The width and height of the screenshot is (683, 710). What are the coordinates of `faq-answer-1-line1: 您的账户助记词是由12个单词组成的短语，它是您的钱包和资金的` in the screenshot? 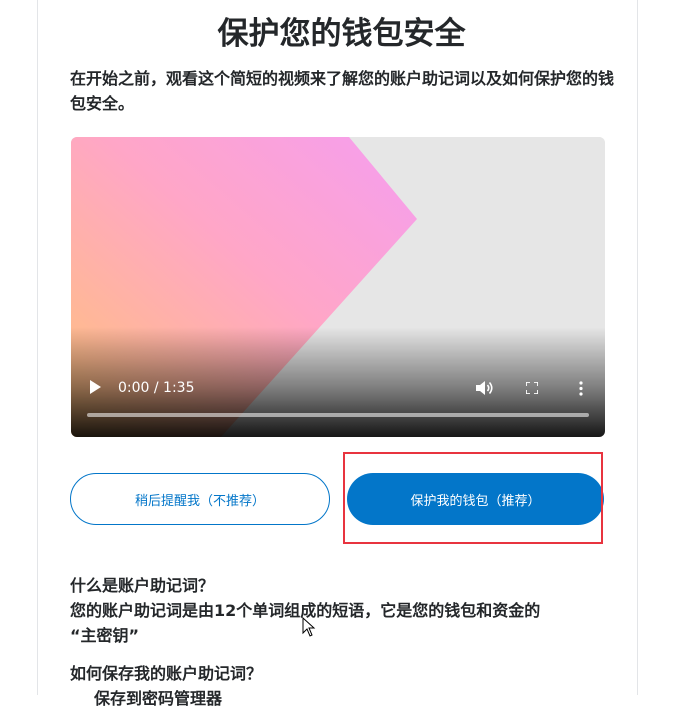 It's located at (305, 610).